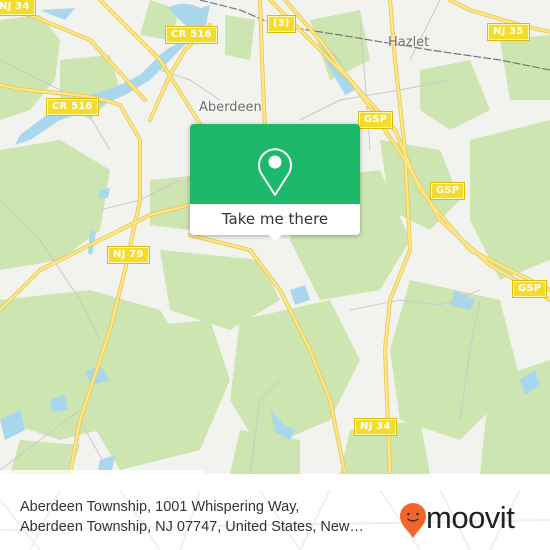  What do you see at coordinates (508, 32) in the screenshot?
I see `road-shield-nj35: NJ 35` at bounding box center [508, 32].